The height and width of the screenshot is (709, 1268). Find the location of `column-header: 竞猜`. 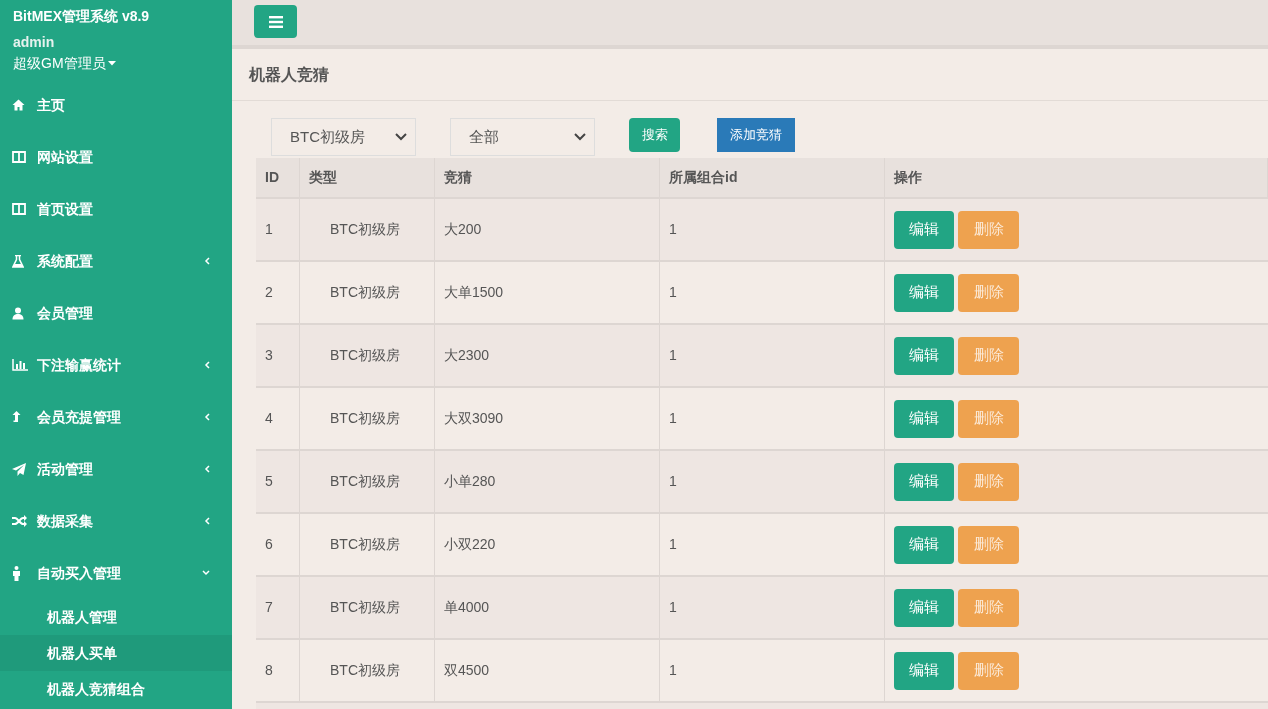

column-header: 竞猜 is located at coordinates (547, 177).